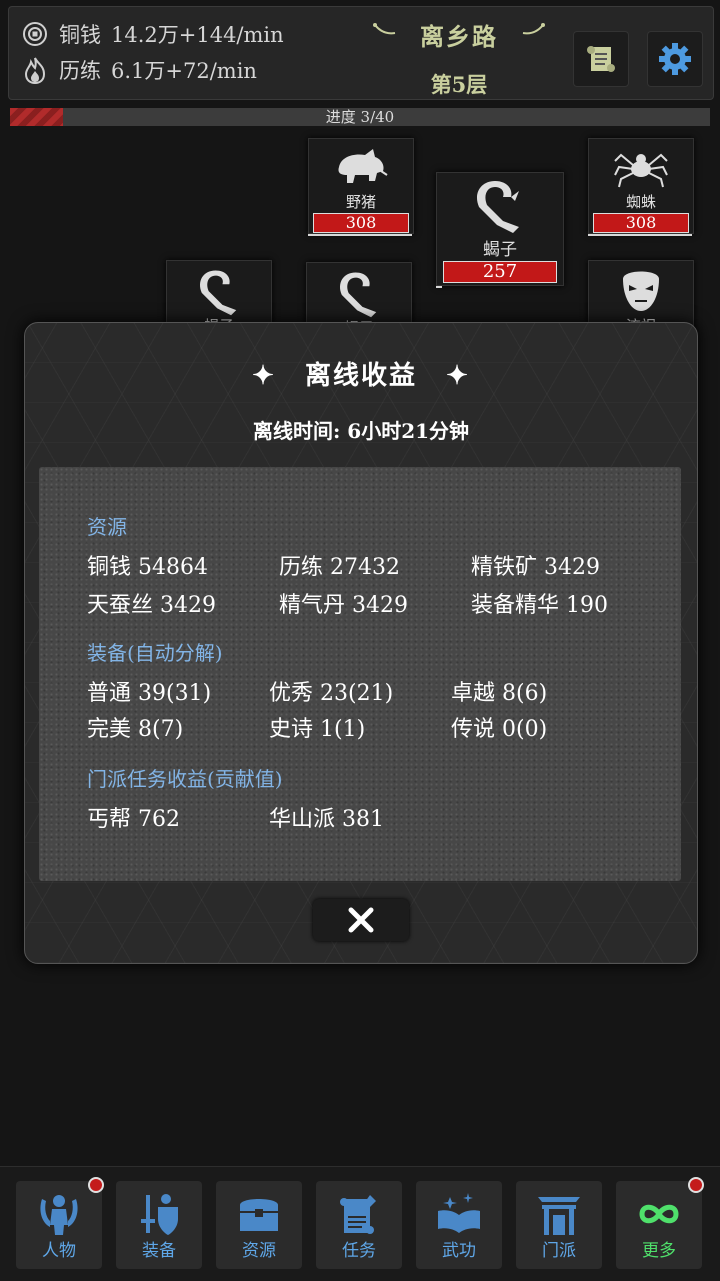 This screenshot has width=720, height=1281. I want to click on nav-sect: 门派, so click(559, 1225).